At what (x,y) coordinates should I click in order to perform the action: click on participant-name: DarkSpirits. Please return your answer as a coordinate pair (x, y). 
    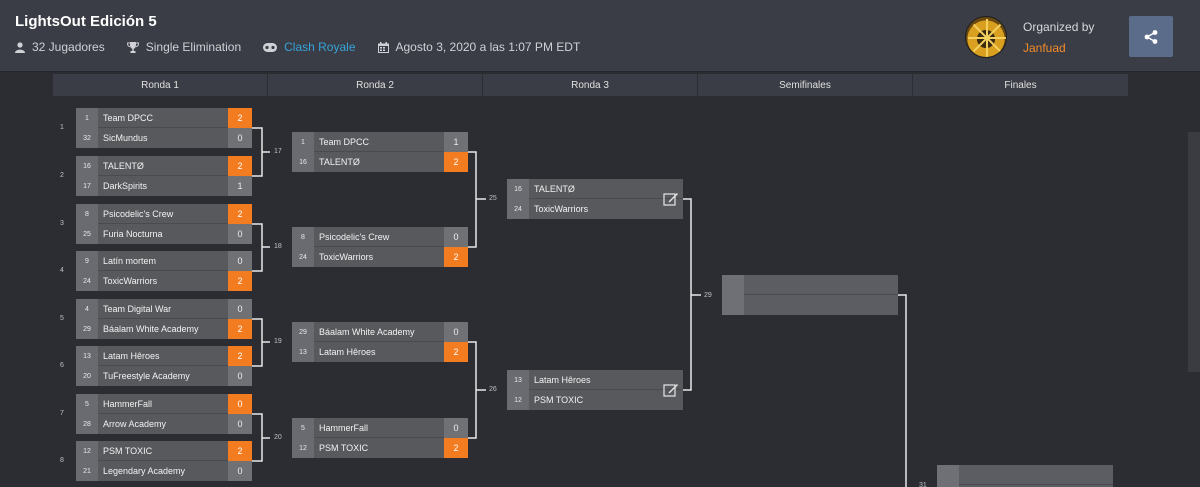
    Looking at the image, I should click on (125, 186).